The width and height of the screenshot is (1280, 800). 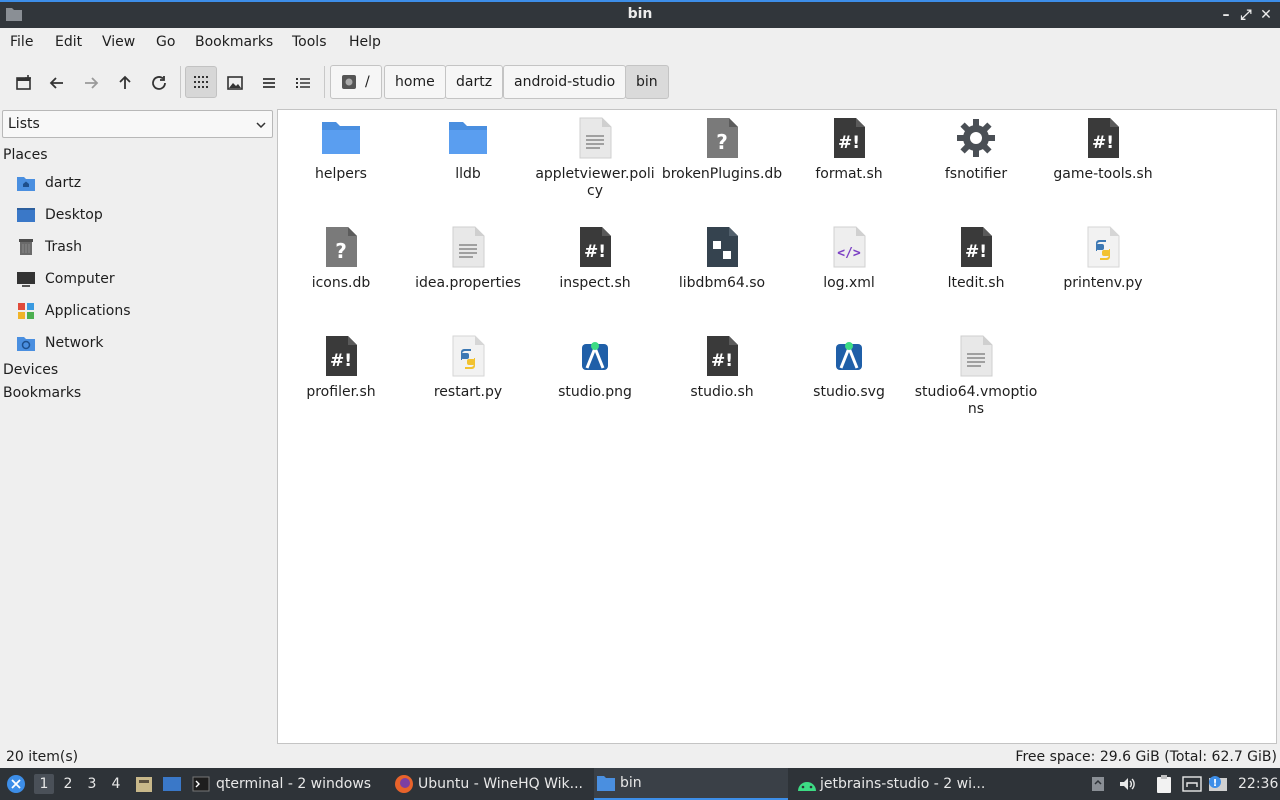 What do you see at coordinates (976, 247) in the screenshot?
I see `script-file-icon: #!` at bounding box center [976, 247].